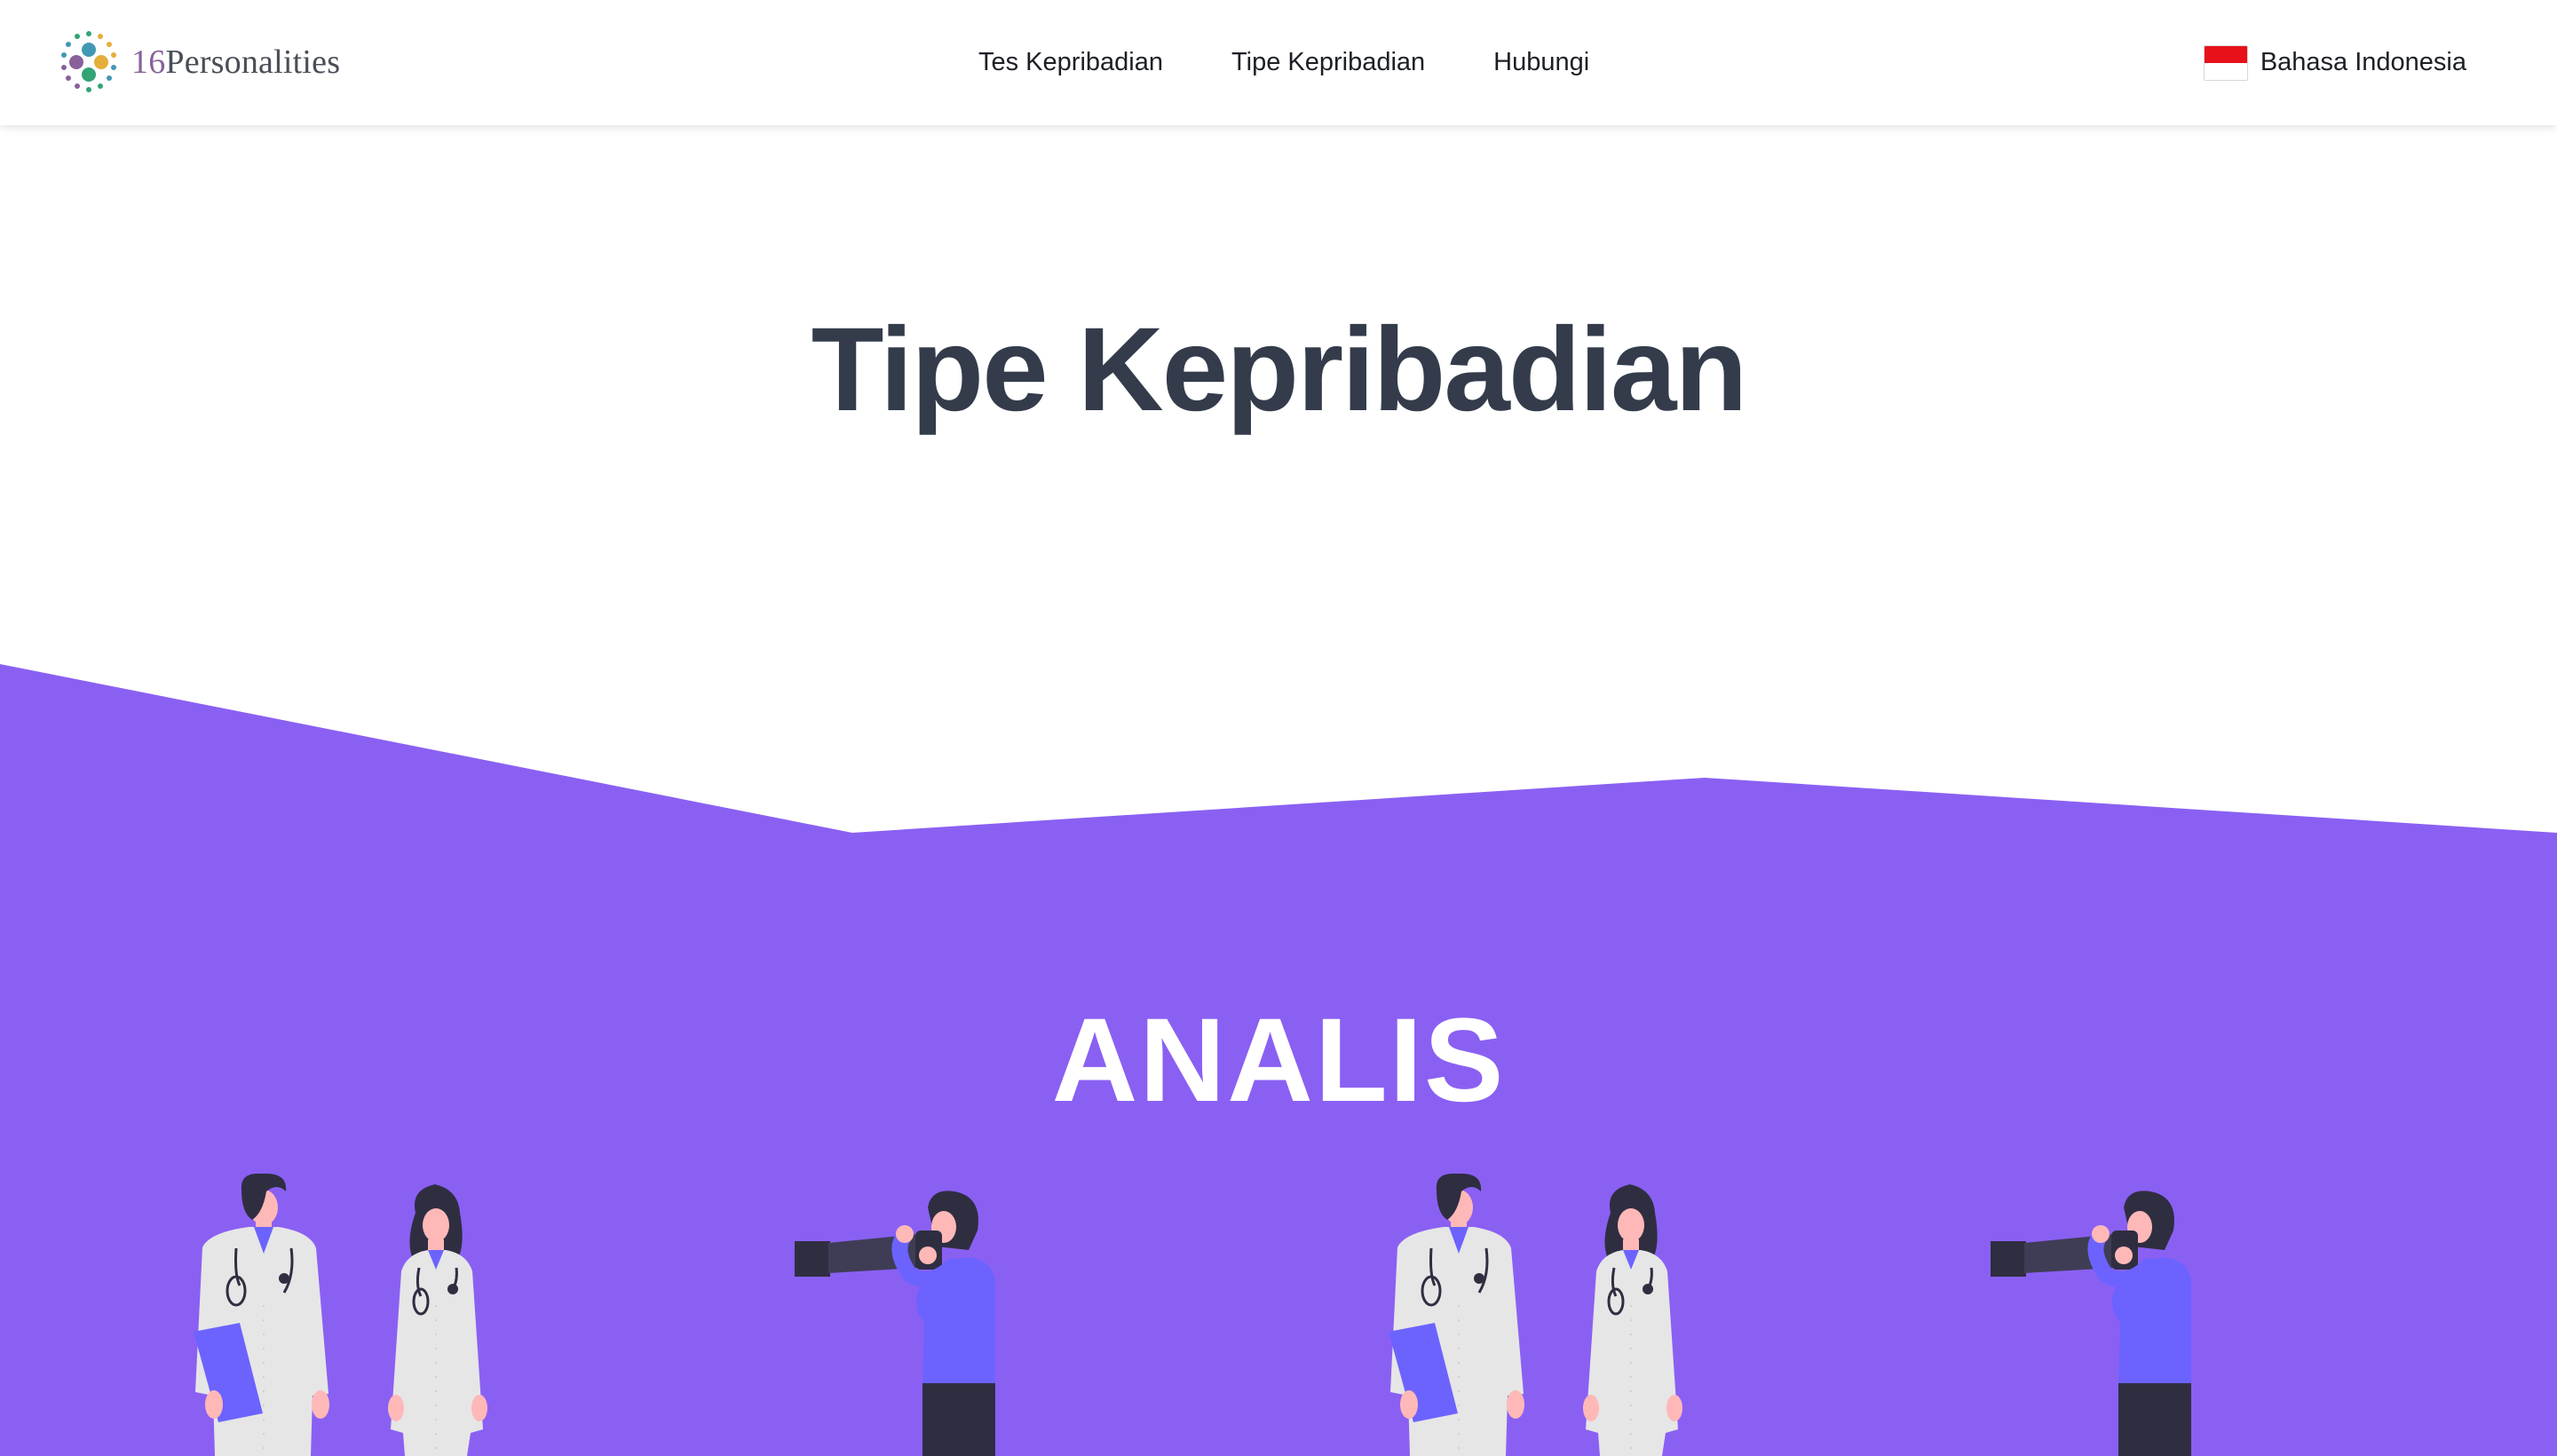 This screenshot has width=2557, height=1456. What do you see at coordinates (1278, 1060) in the screenshot?
I see `section-title: ANALIS` at bounding box center [1278, 1060].